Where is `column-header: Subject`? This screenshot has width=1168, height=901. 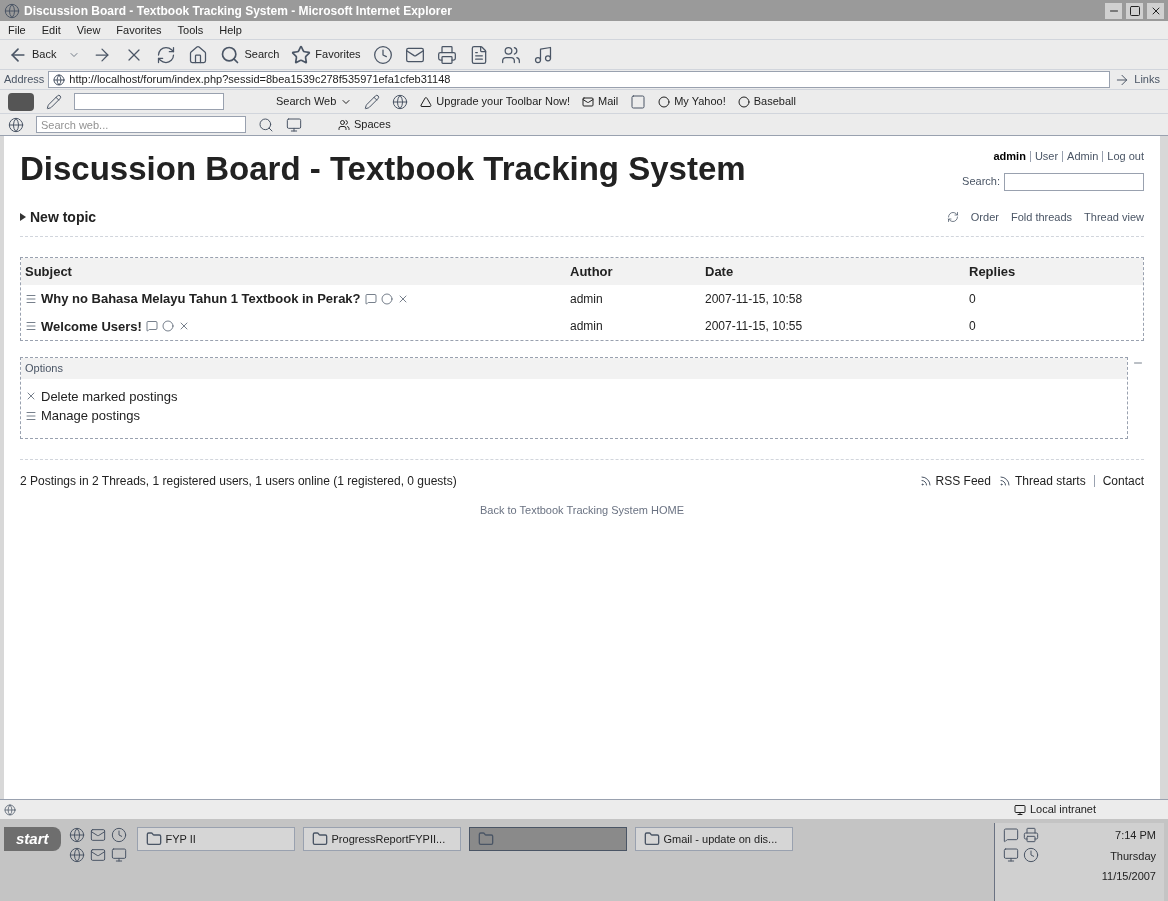 column-header: Subject is located at coordinates (297, 271).